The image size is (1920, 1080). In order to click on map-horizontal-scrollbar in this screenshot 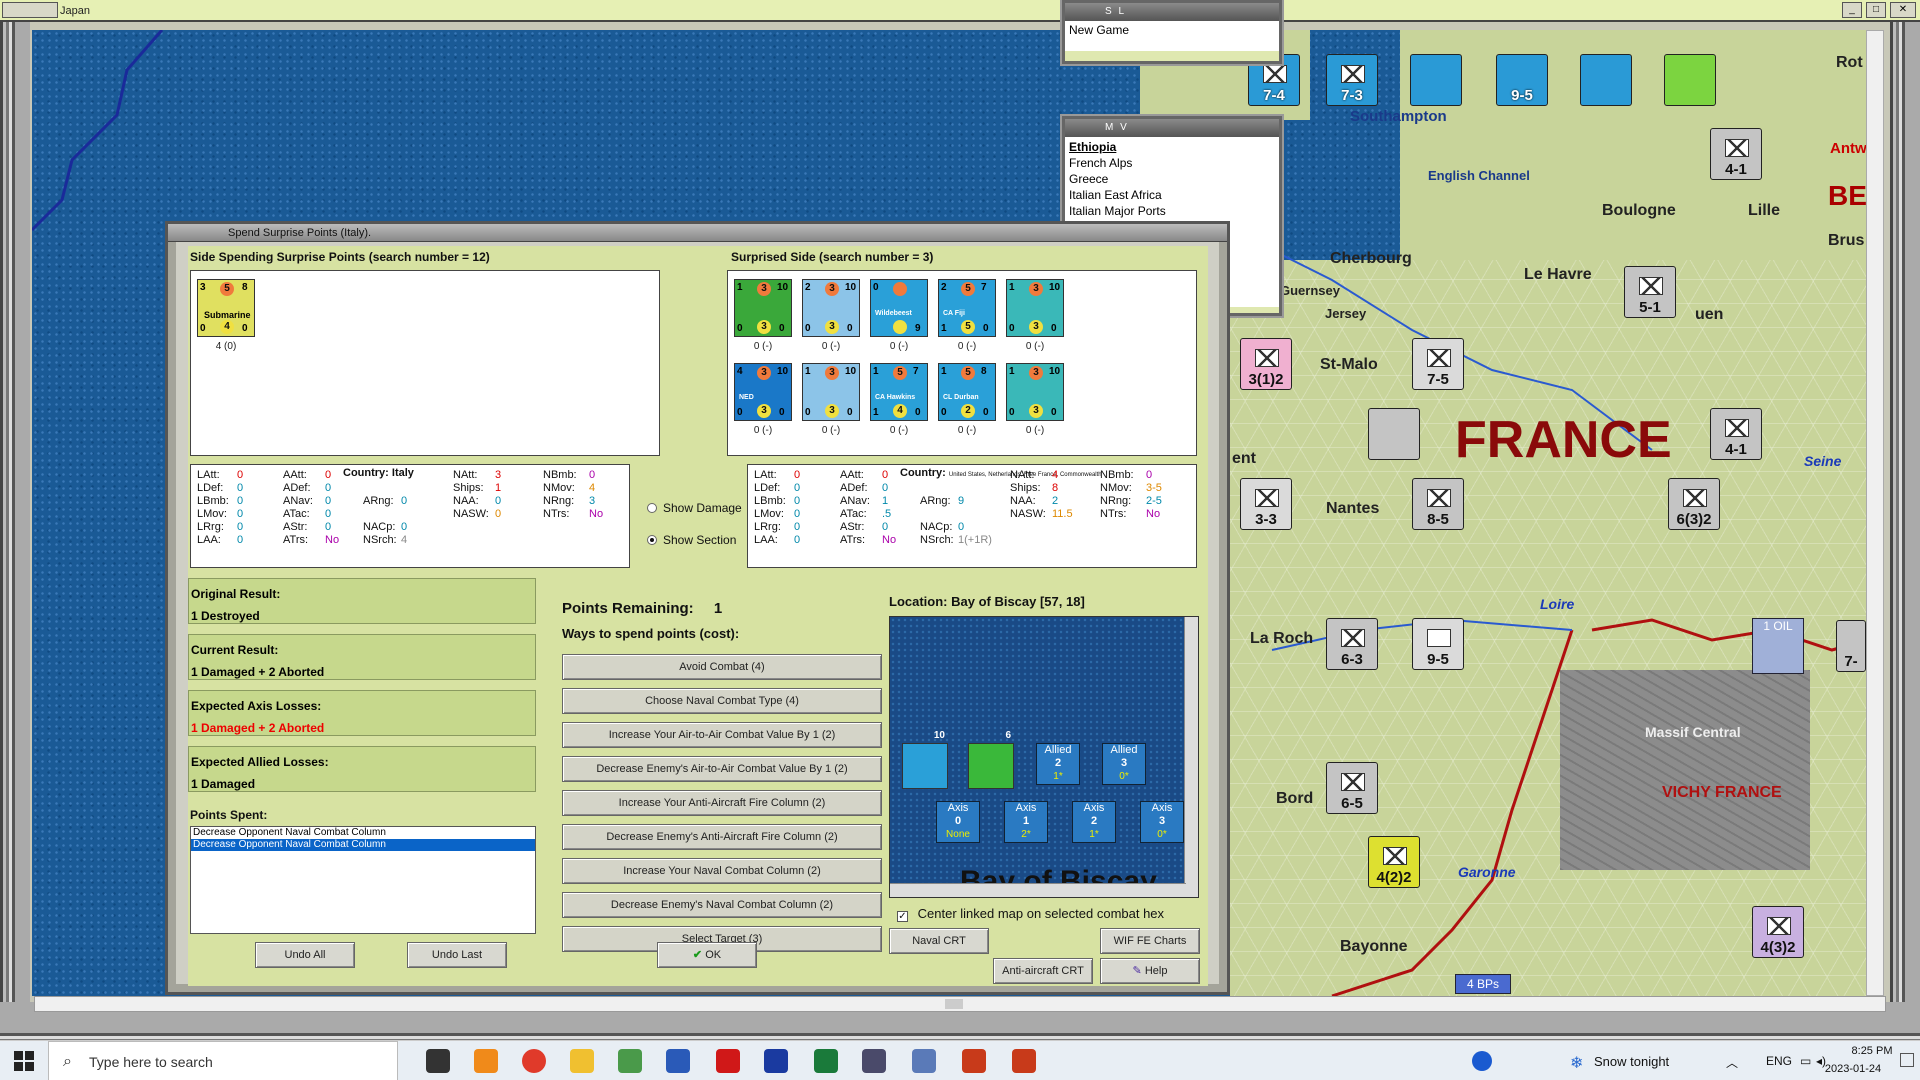, I will do `click(960, 1004)`.